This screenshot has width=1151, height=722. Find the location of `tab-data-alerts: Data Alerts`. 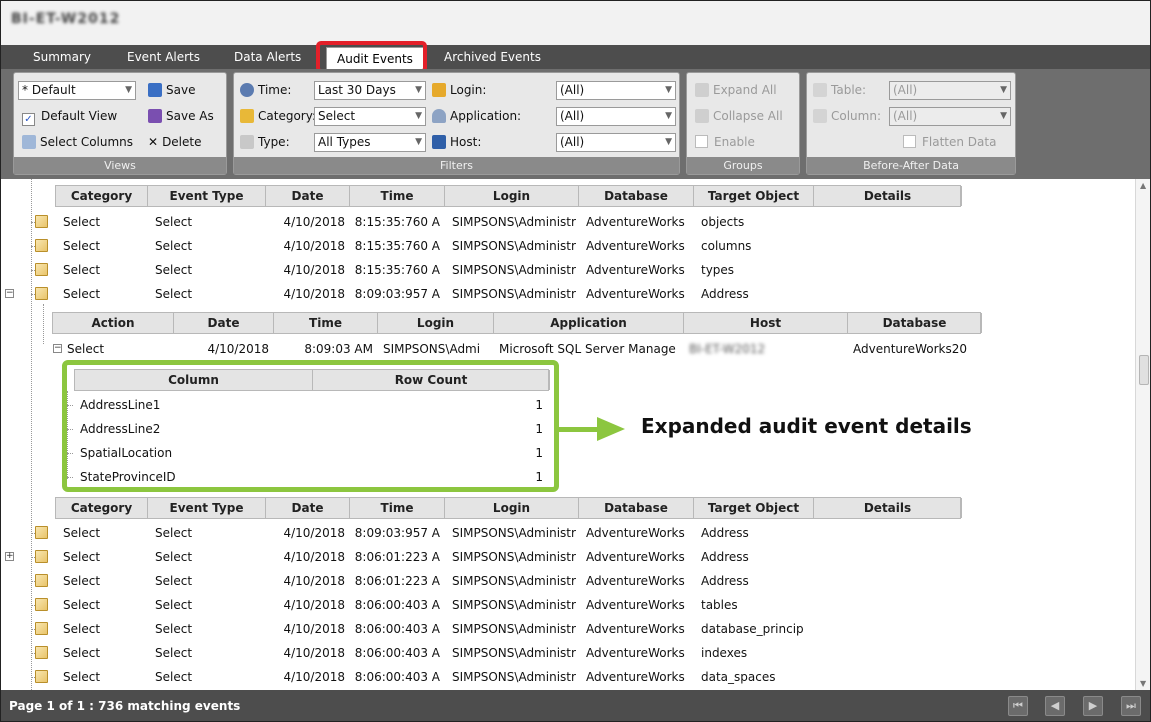

tab-data-alerts: Data Alerts is located at coordinates (267, 57).